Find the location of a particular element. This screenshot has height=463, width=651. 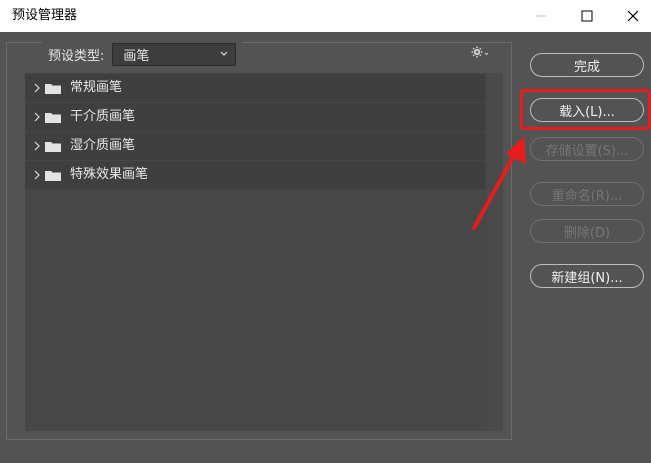

annotation-highlight-box is located at coordinates (585, 109).